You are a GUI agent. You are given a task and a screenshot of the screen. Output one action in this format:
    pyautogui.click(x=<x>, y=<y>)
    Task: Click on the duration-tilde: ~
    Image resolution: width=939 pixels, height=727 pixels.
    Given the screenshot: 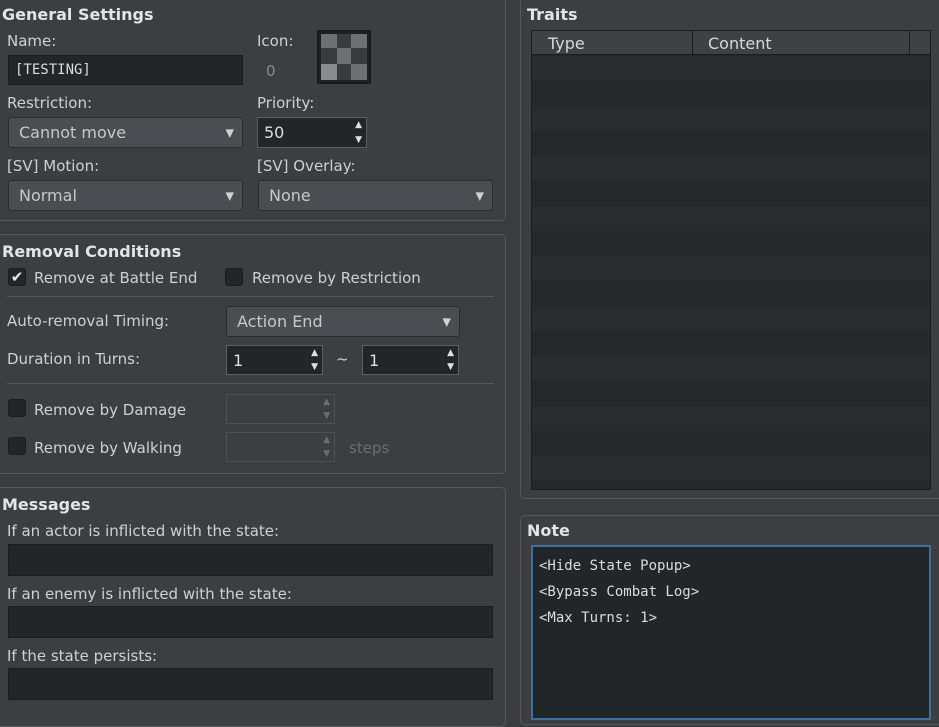 What is the action you would take?
    pyautogui.click(x=342, y=359)
    